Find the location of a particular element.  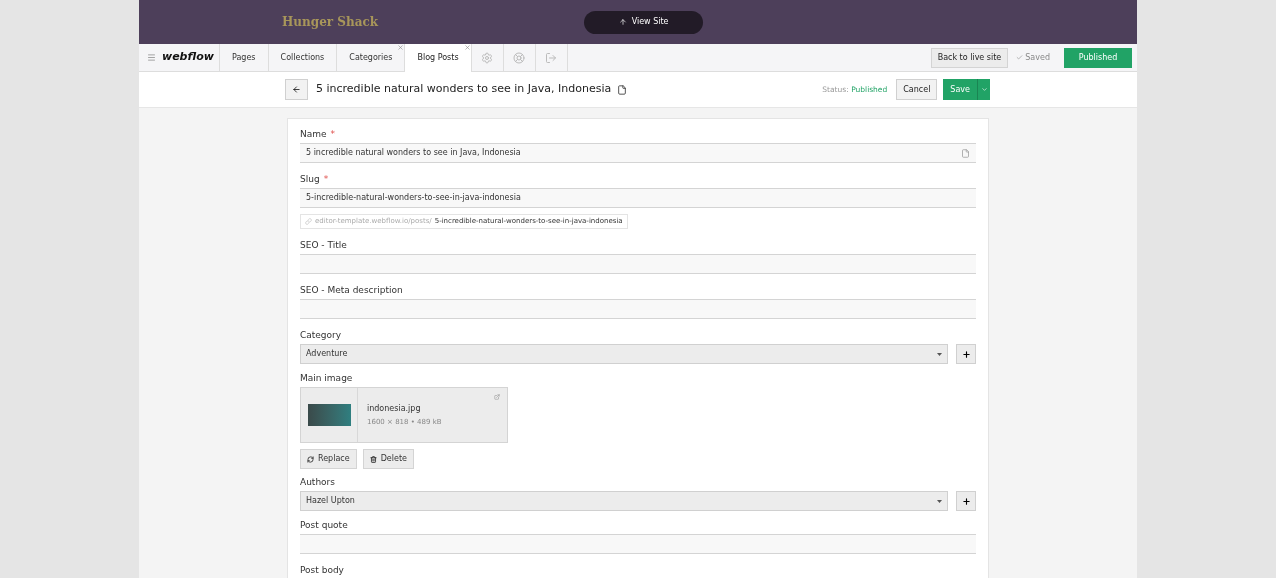

text-field: 5-incredible-natural-wonders-to-see-in-java-indonesia is located at coordinates (638, 198).